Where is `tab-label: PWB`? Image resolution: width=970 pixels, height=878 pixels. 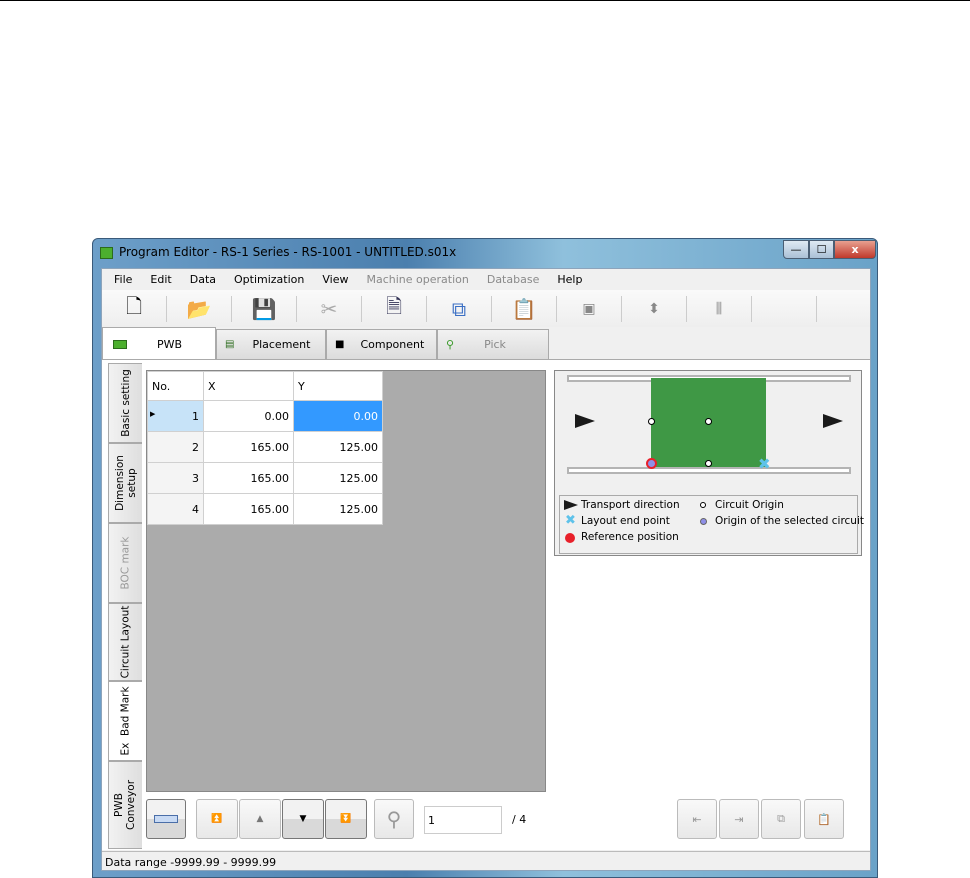
tab-label: PWB is located at coordinates (170, 344).